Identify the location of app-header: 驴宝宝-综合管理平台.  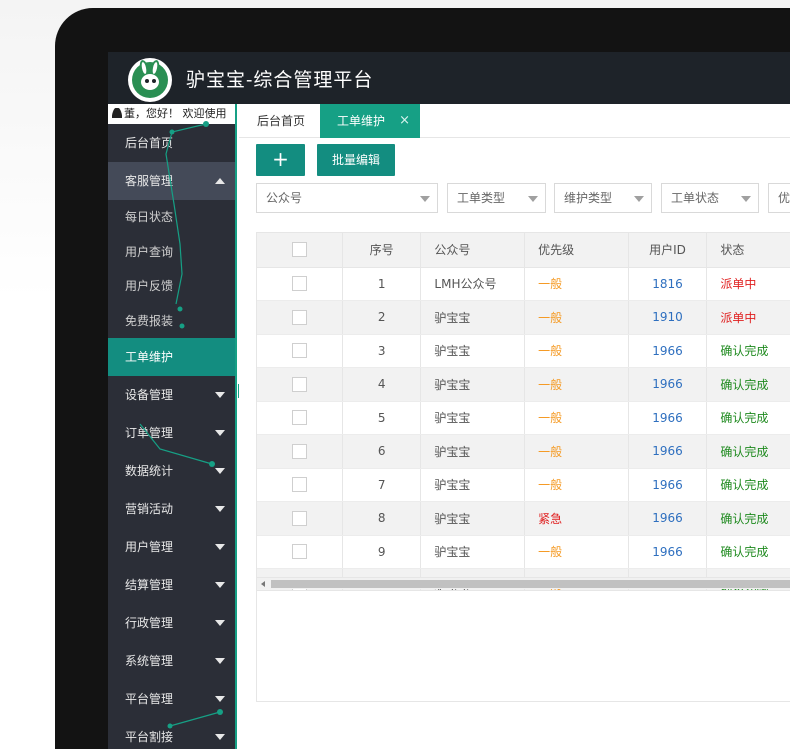
(449, 78).